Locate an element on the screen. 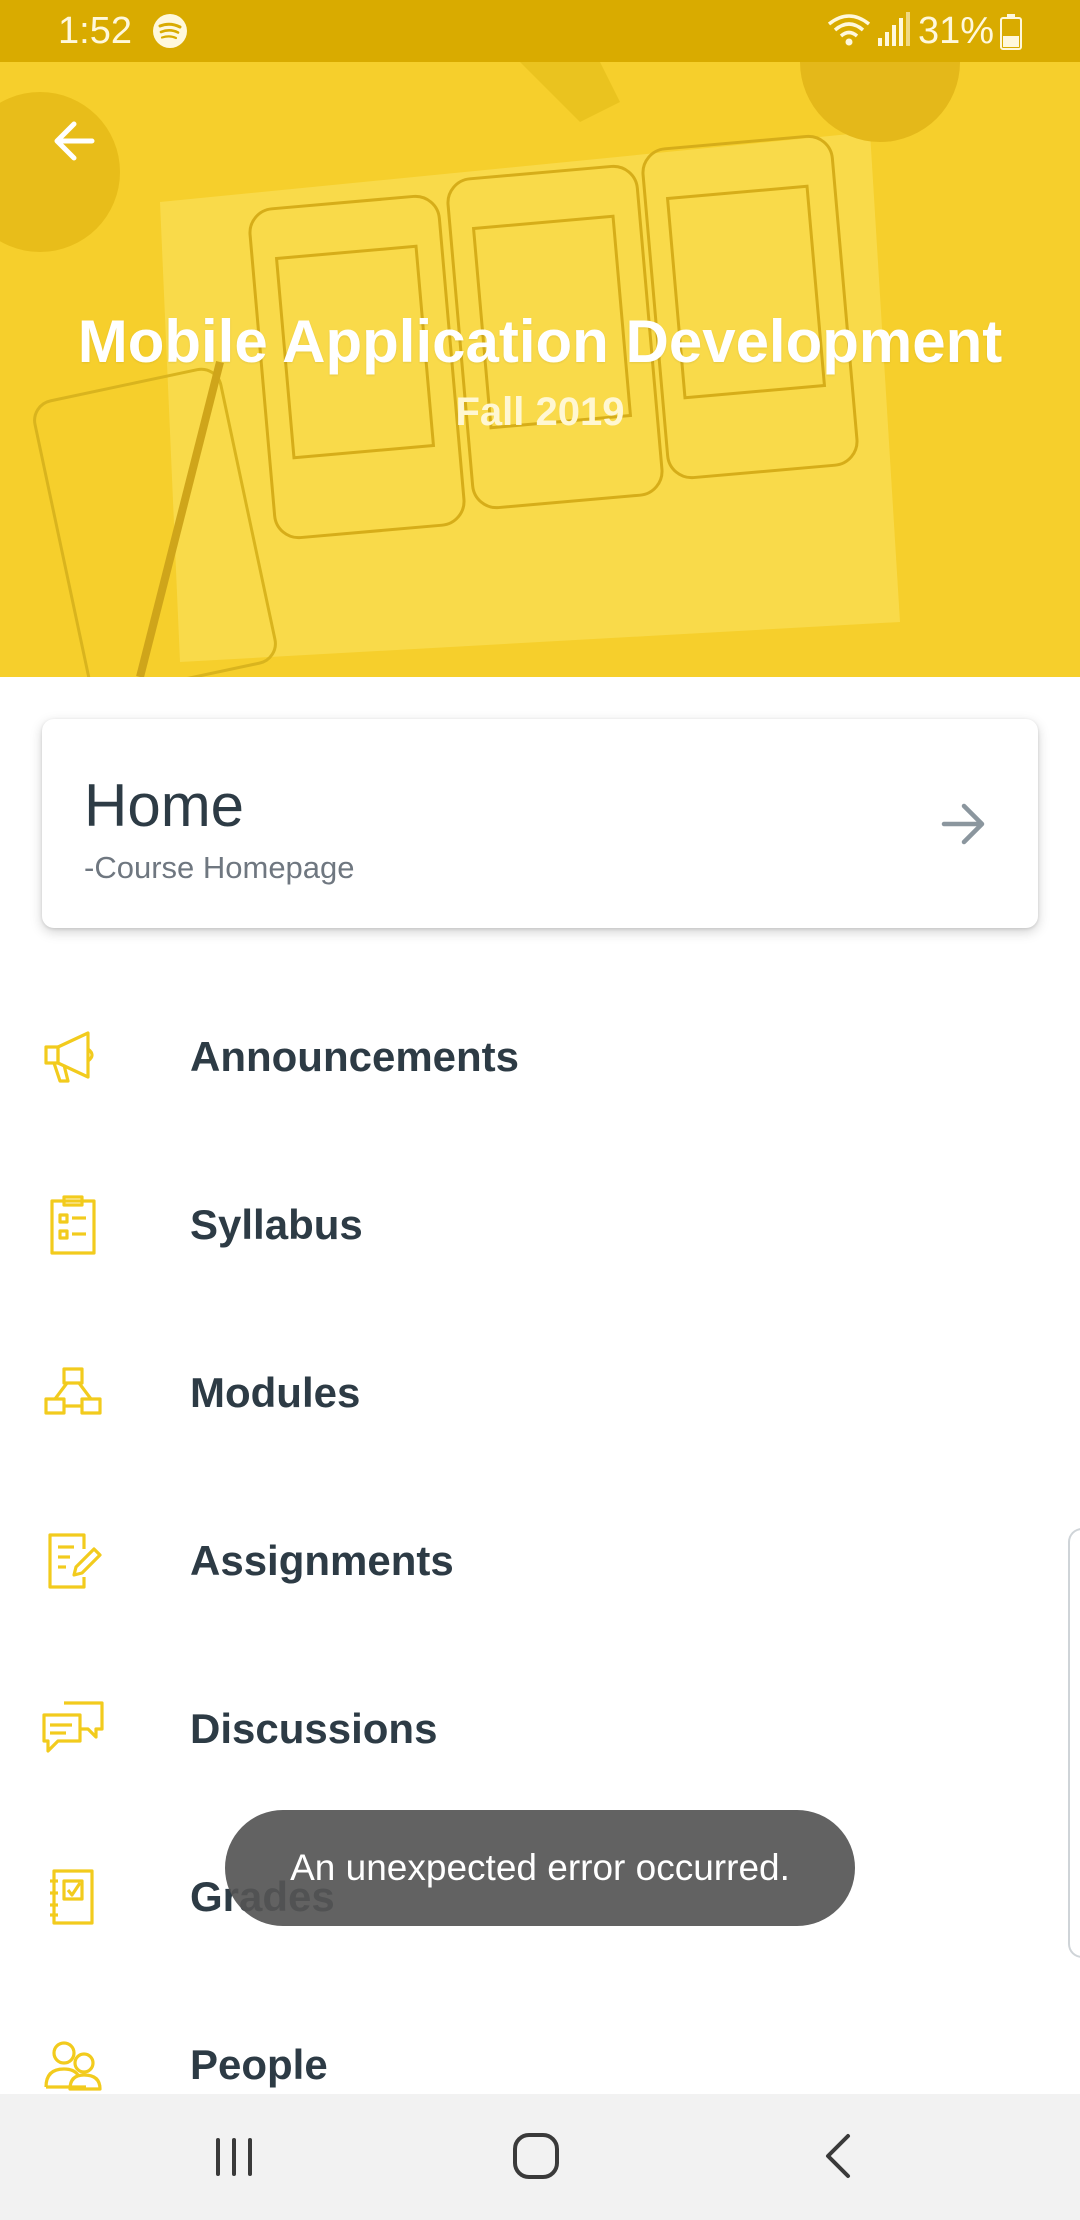 The height and width of the screenshot is (2220, 1080). system-navigation-bar is located at coordinates (540, 2157).